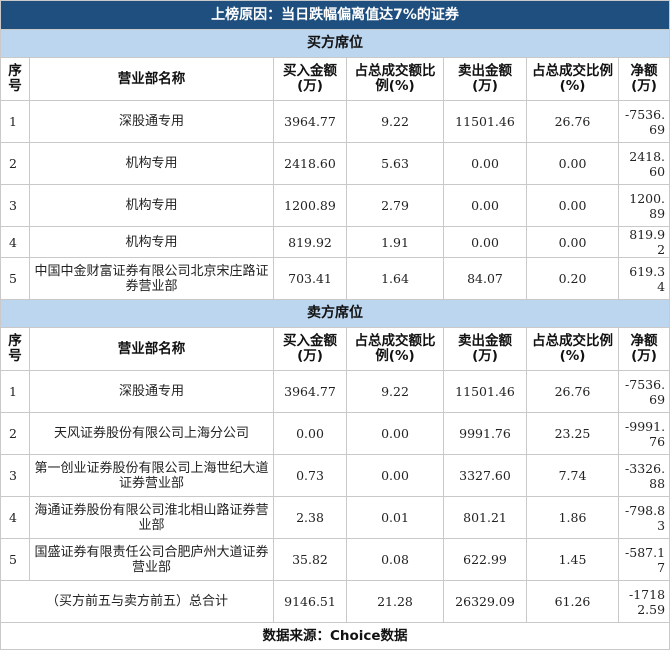 The image size is (670, 654). Describe the element at coordinates (151, 559) in the screenshot. I see `cell-name: 国盛证券有限责任公司合肥庐州大道证券营业部` at that location.